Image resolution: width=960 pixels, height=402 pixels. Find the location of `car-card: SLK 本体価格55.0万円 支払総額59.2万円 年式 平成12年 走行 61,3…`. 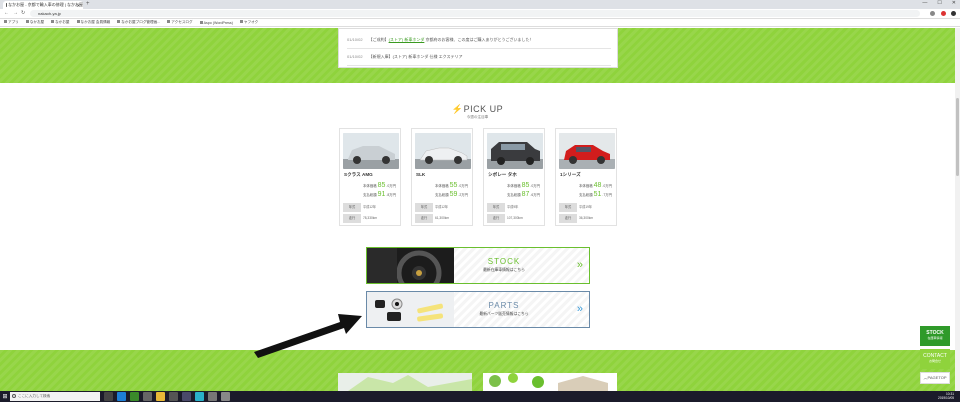

car-card: SLK 本体価格55.0万円 支払総額59.2万円 年式 平成12年 走行 61,3… is located at coordinates (442, 177).